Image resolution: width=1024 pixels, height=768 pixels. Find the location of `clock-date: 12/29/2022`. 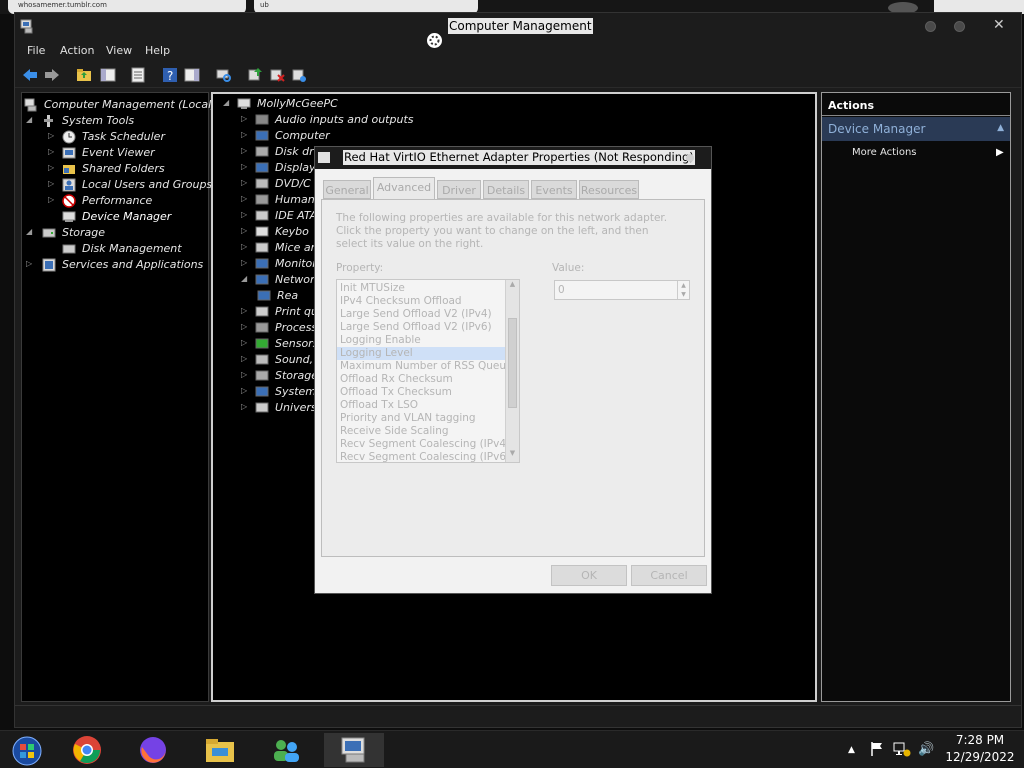

clock-date: 12/29/2022 is located at coordinates (980, 757).